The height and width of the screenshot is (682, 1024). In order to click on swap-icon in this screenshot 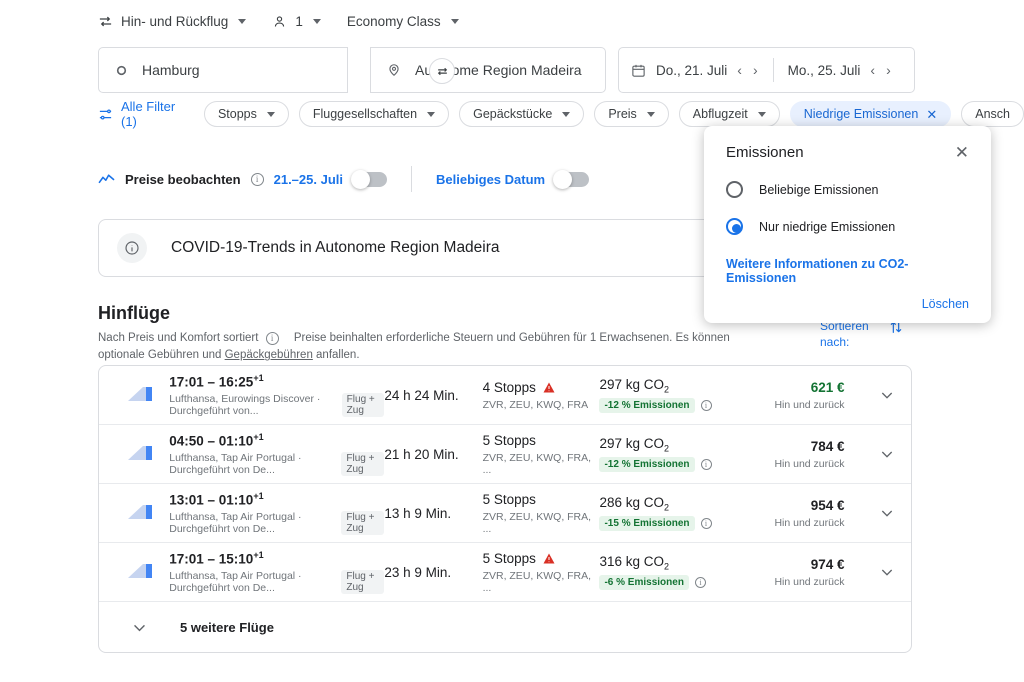, I will do `click(442, 71)`.